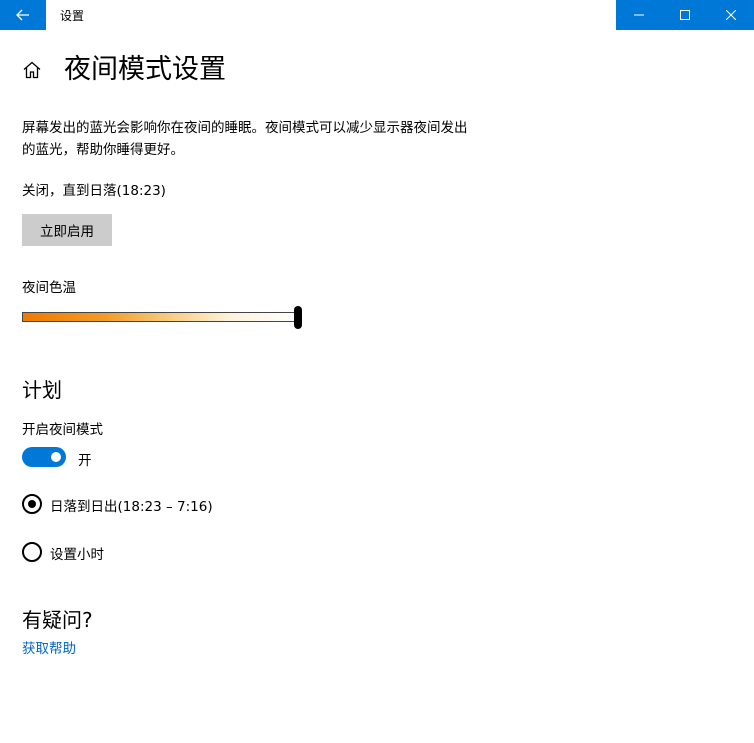  I want to click on maximize-icon, so click(685, 15).